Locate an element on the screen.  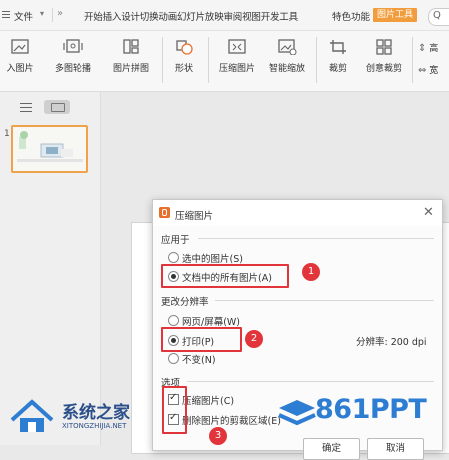
resolution-readout: 分辨率: 200 dpi is located at coordinates (391, 342).